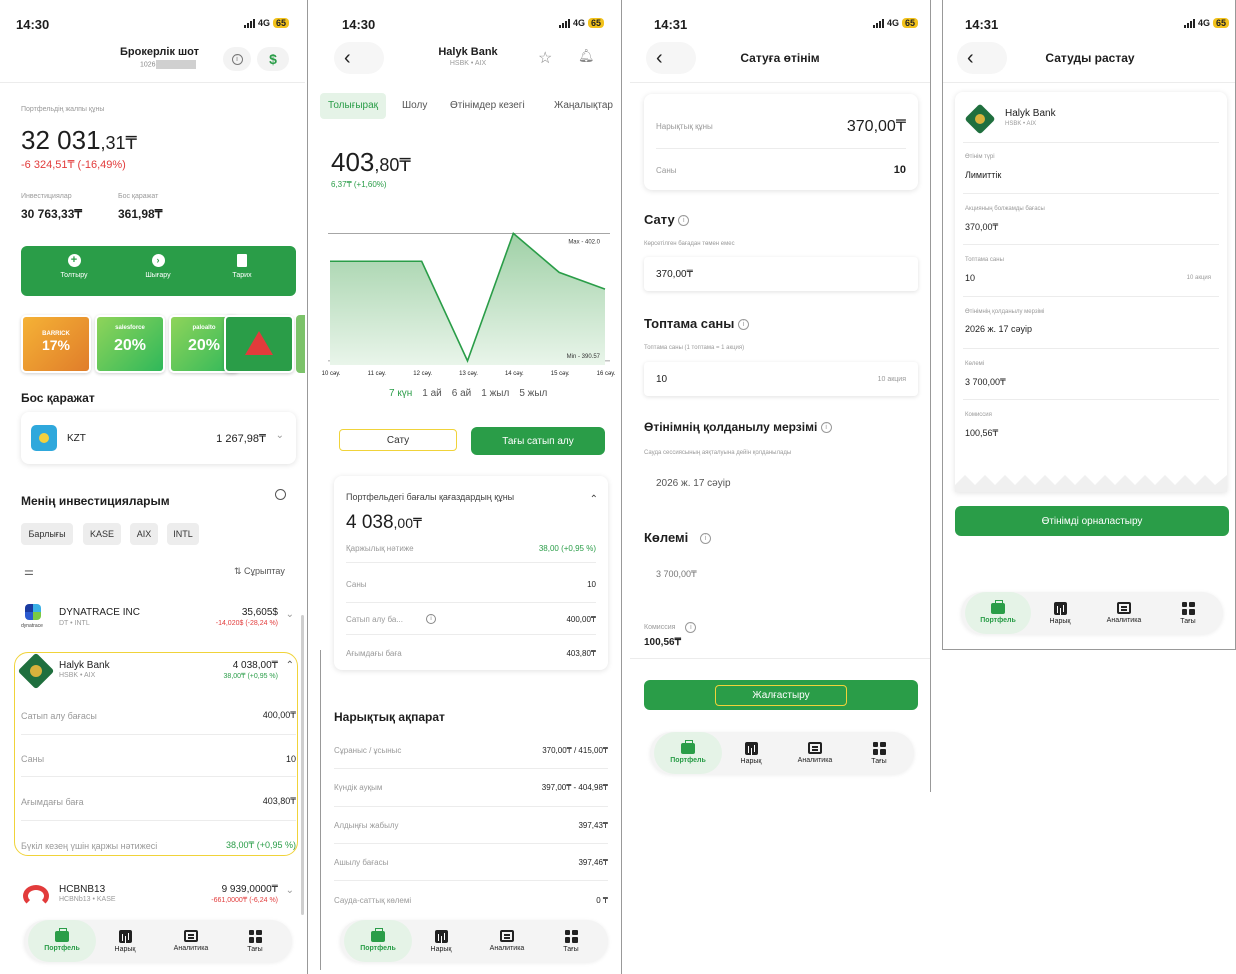 The image size is (1236, 974). Describe the element at coordinates (33, 612) in the screenshot. I see `dynatrace-logo-icon` at that location.